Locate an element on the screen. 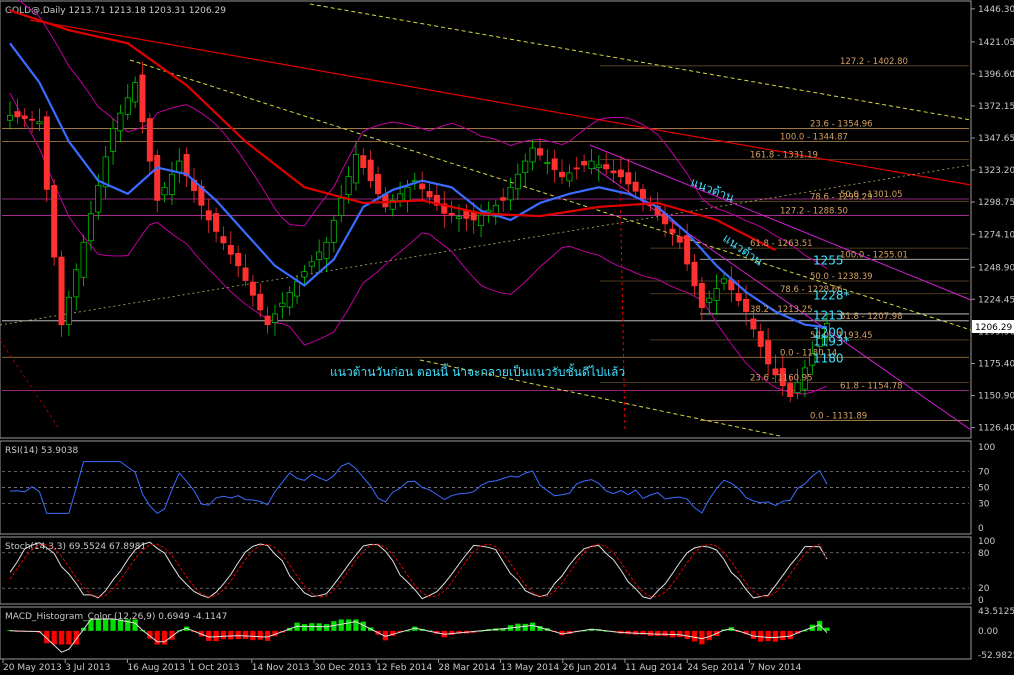 This screenshot has height=675, width=1014. date-axis-label: 11 Aug 2014 is located at coordinates (654, 668).